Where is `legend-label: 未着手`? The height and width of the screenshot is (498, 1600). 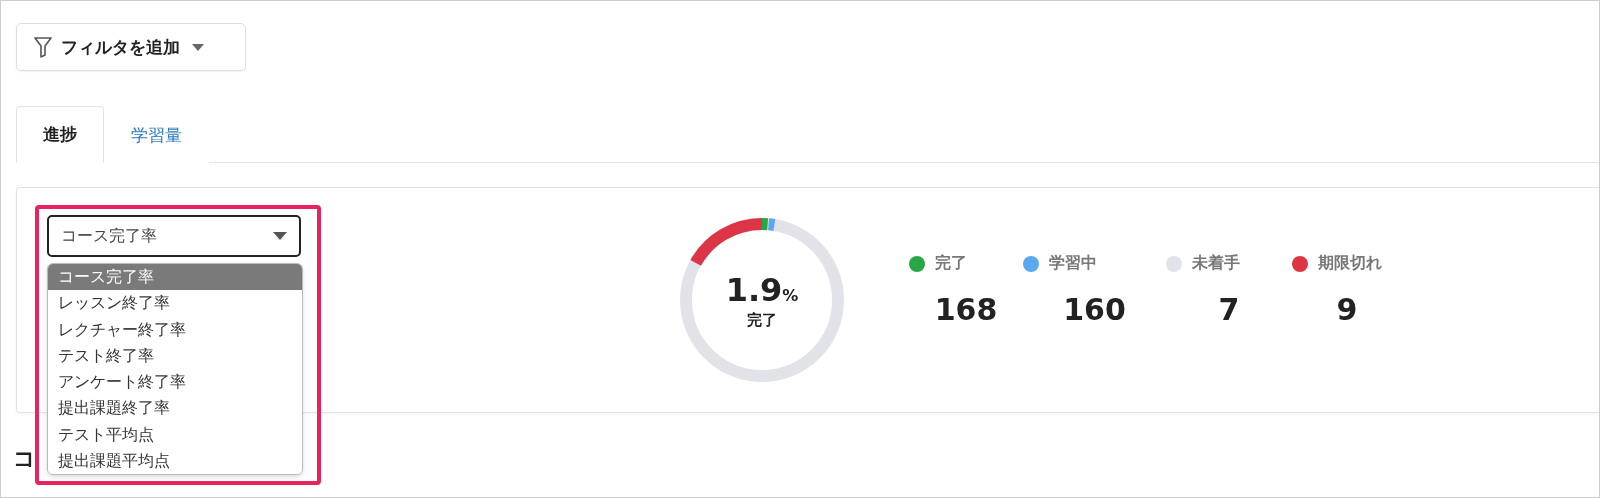
legend-label: 未着手 is located at coordinates (1216, 263).